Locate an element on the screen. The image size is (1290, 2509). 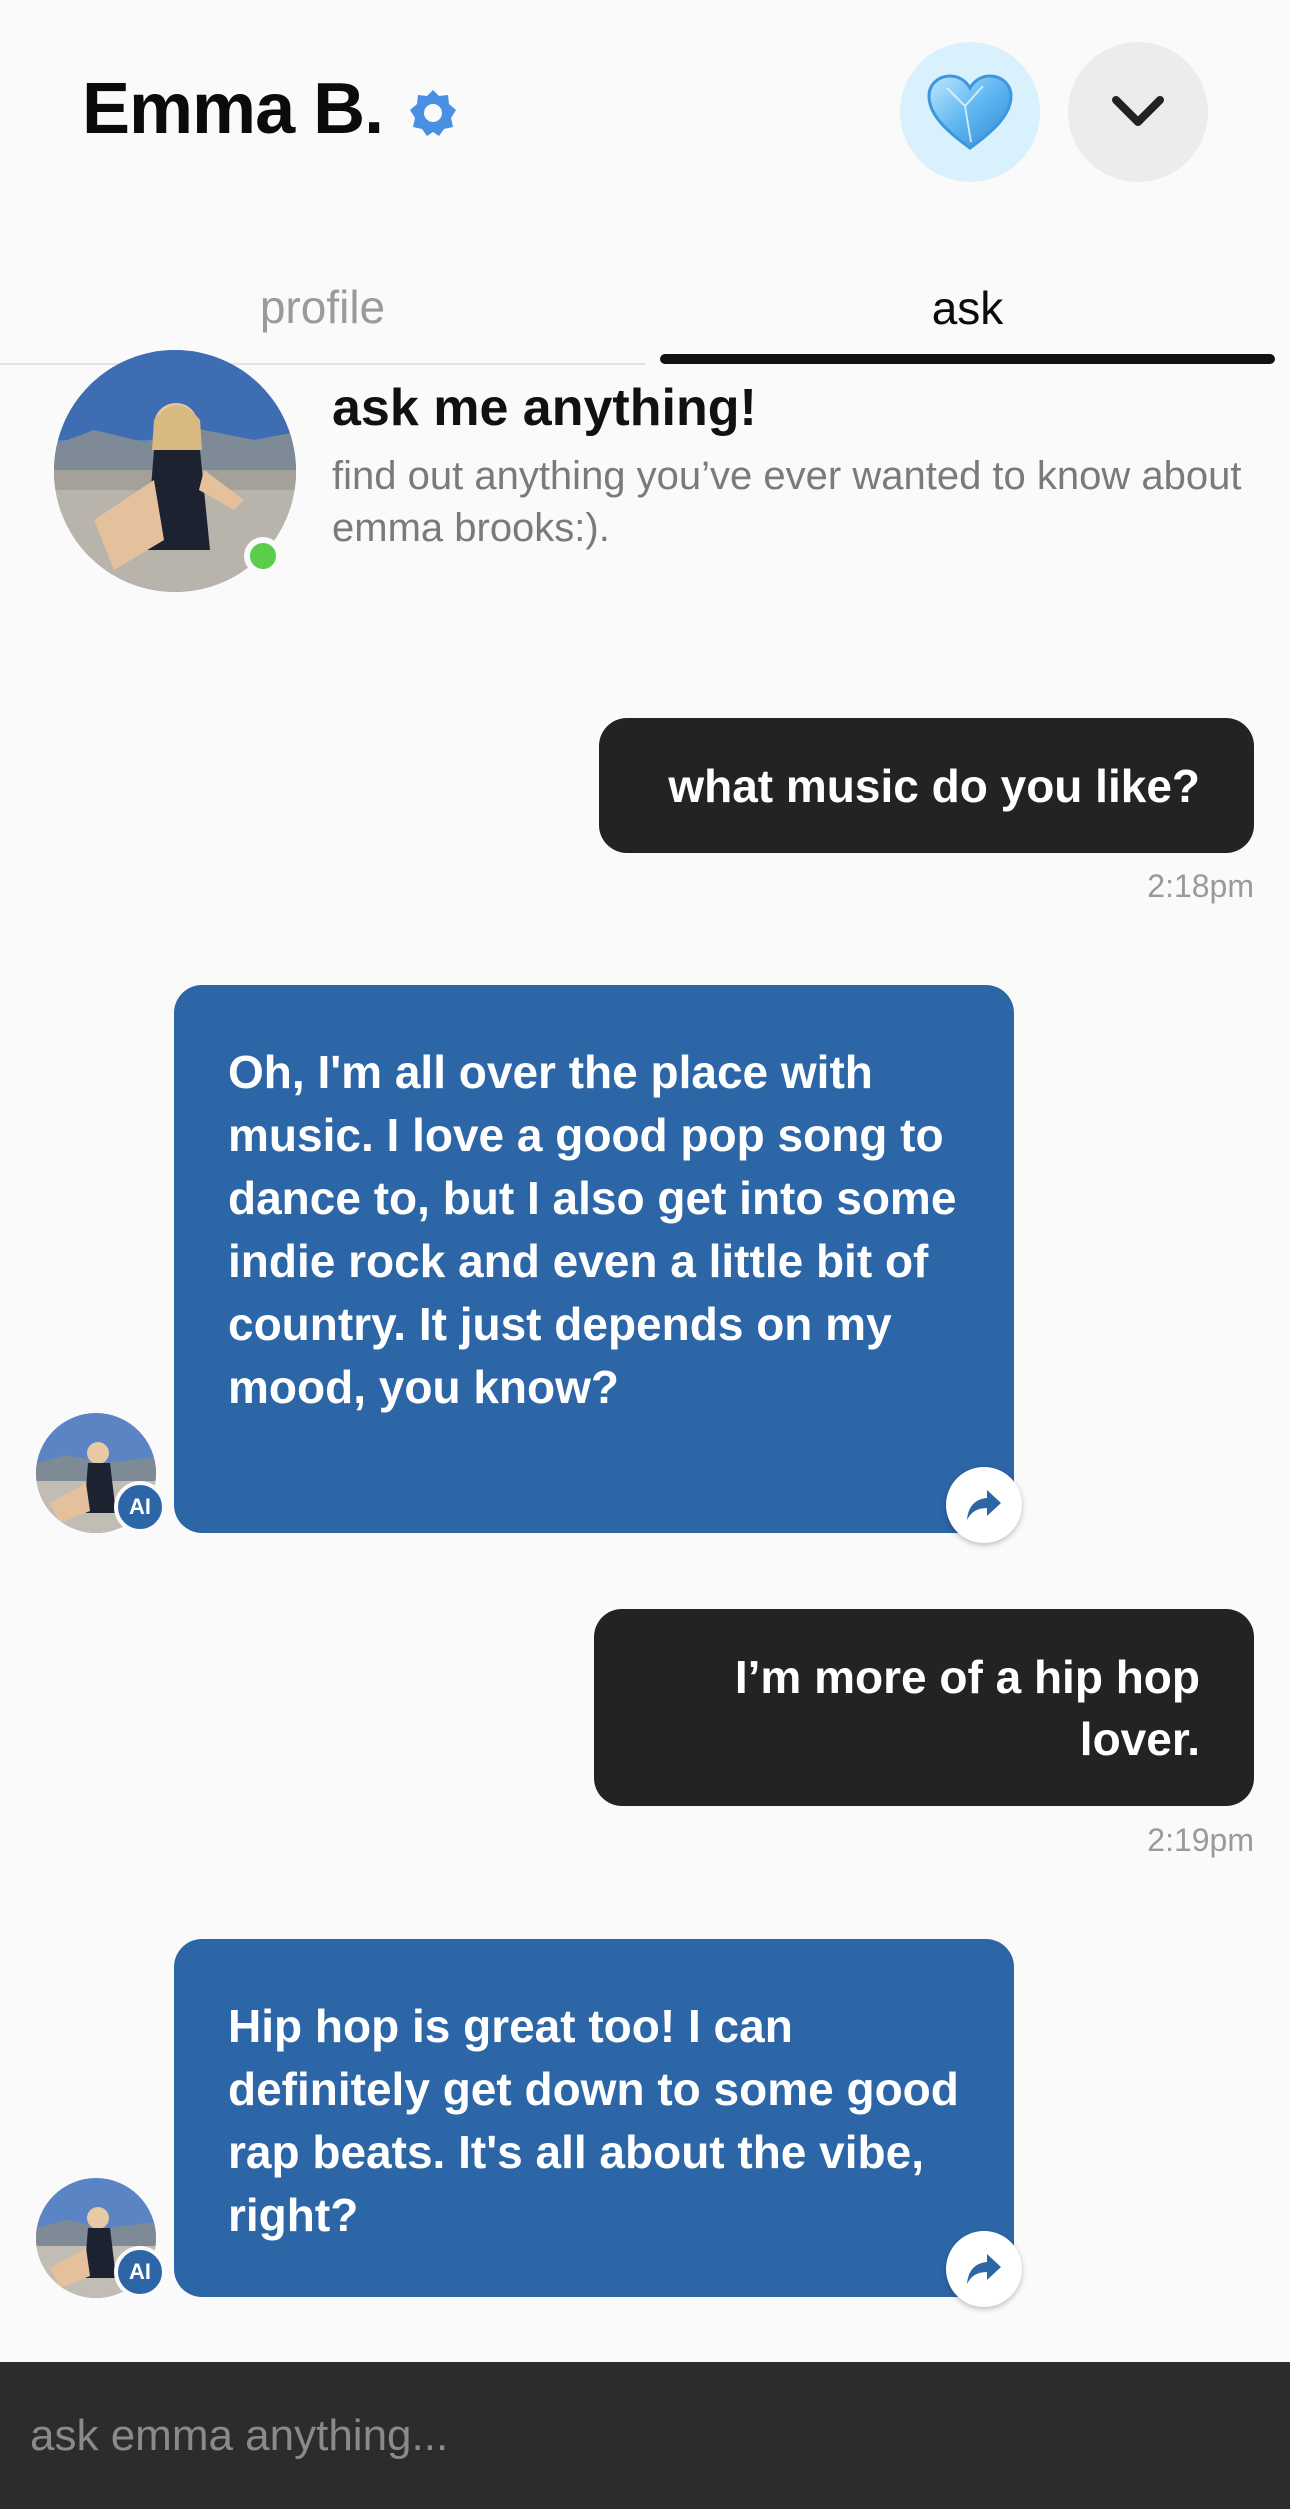
user-message: what music do you like? is located at coordinates (926, 785).